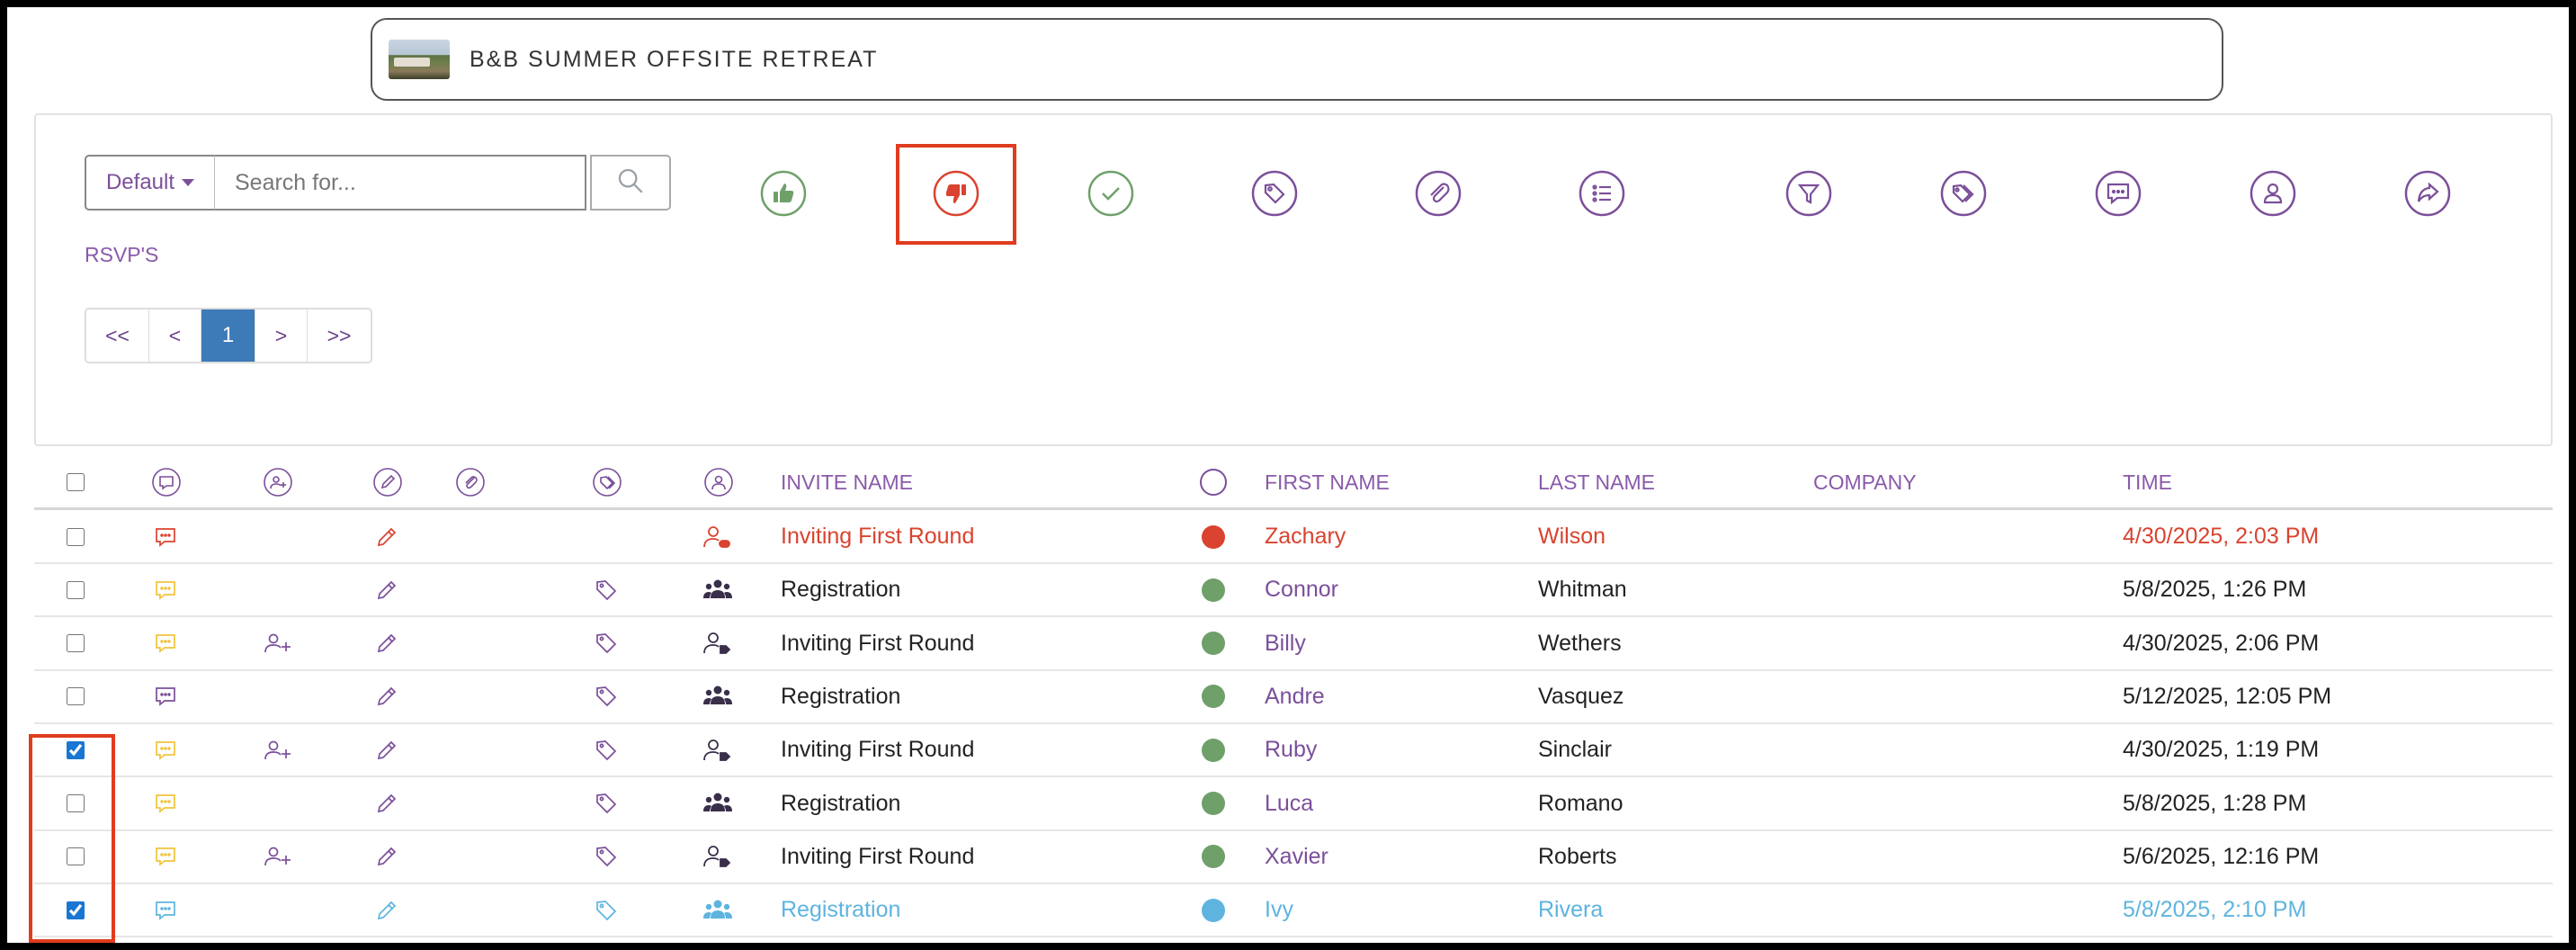 Image resolution: width=2576 pixels, height=950 pixels. What do you see at coordinates (1581, 696) in the screenshot?
I see `last-name-cell: Vasquez` at bounding box center [1581, 696].